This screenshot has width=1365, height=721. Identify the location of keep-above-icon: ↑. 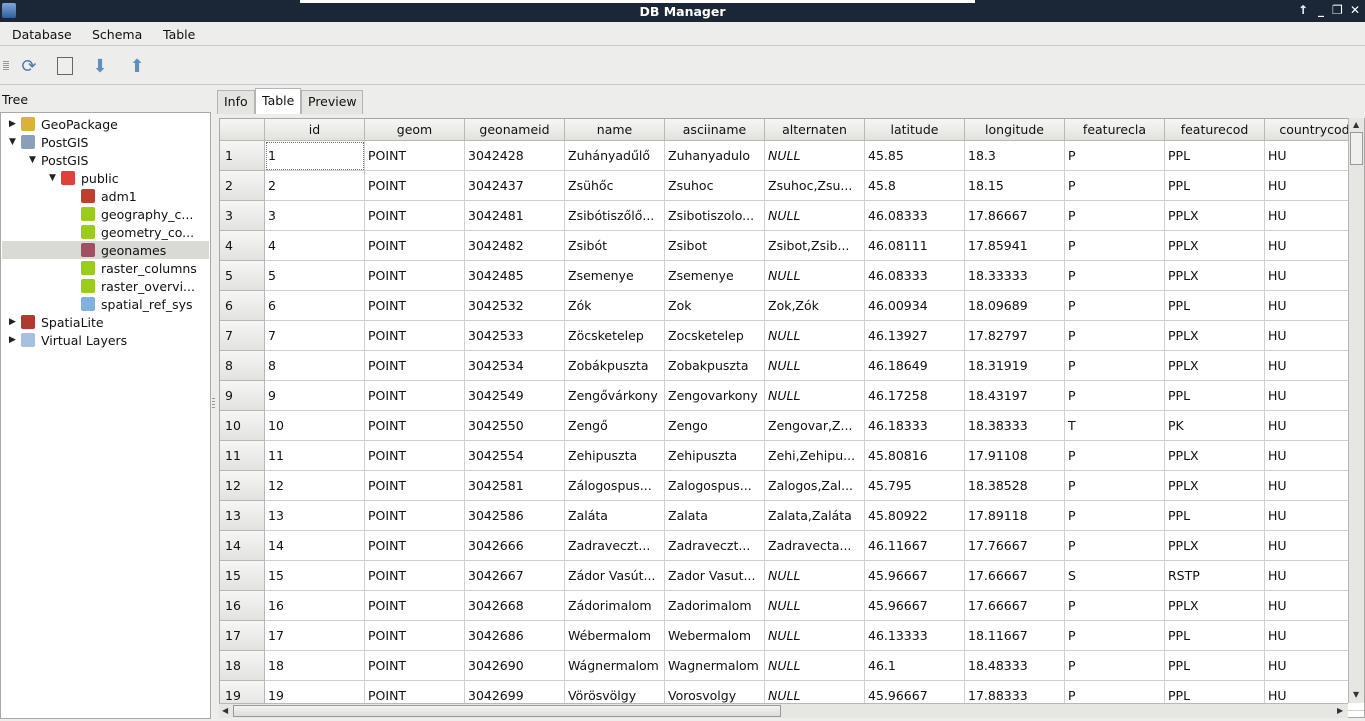
(1303, 10).